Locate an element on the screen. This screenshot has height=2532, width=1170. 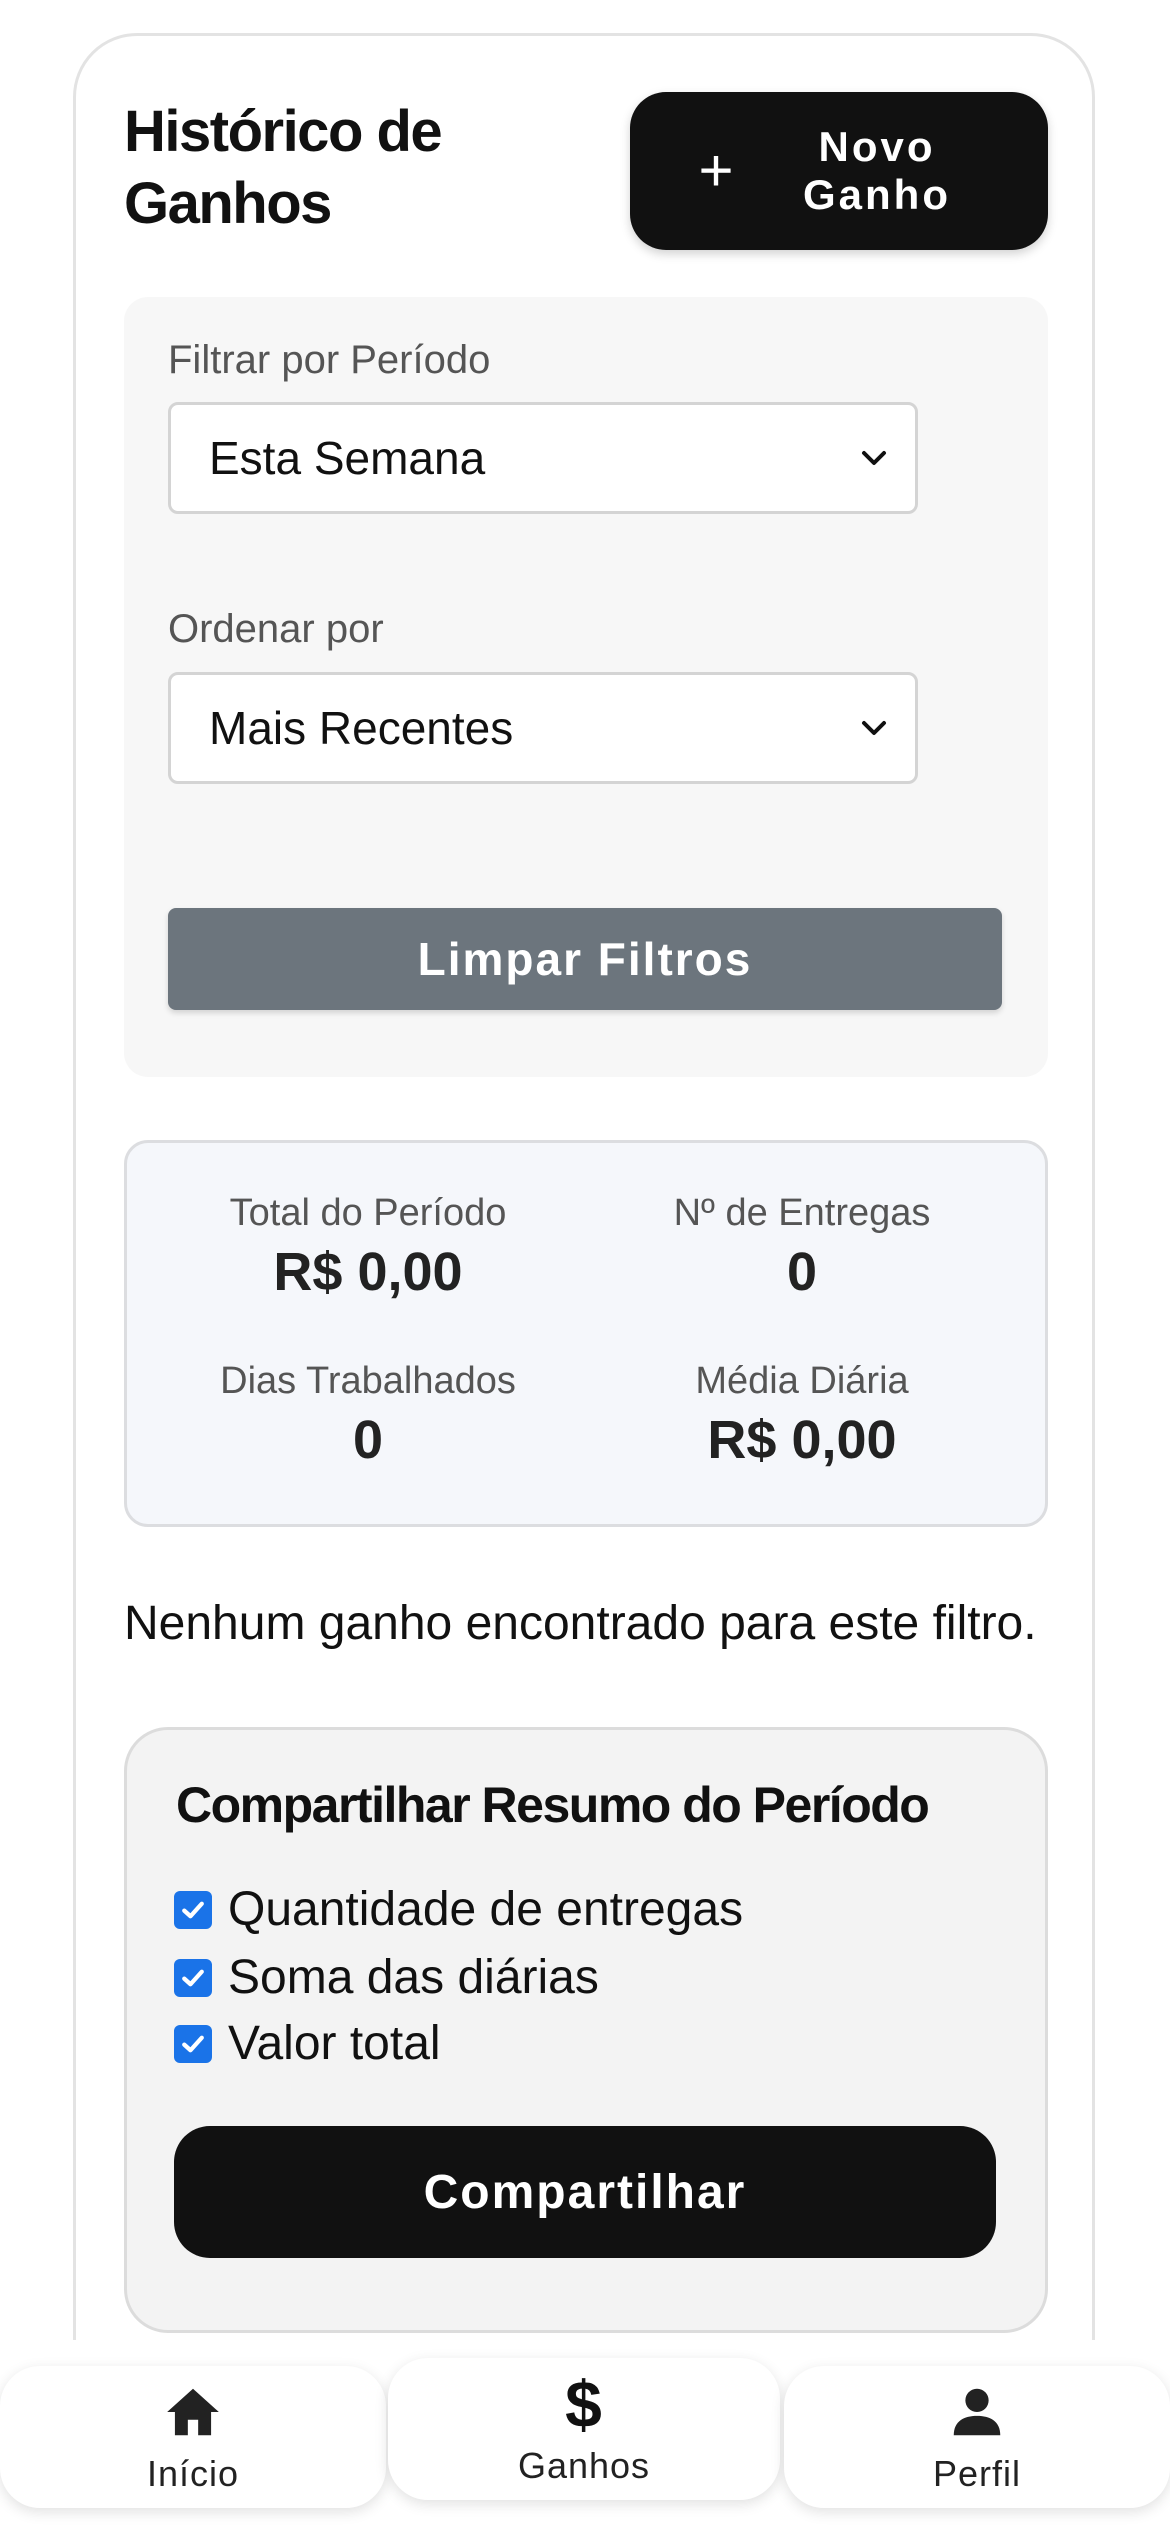
stat-days: Dias Trabalhados 0 is located at coordinates (368, 1416).